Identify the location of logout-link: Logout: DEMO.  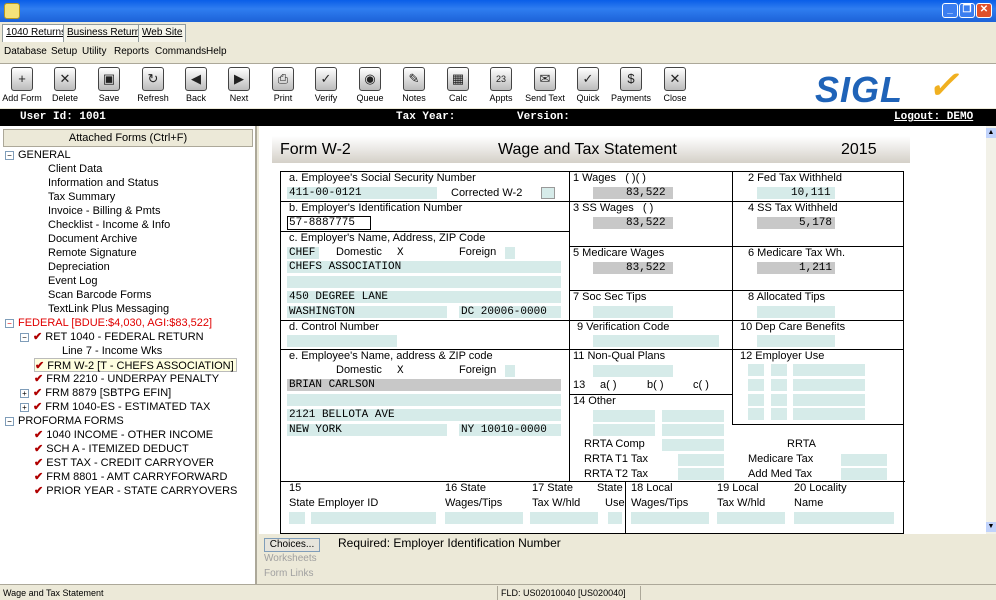
(933, 117).